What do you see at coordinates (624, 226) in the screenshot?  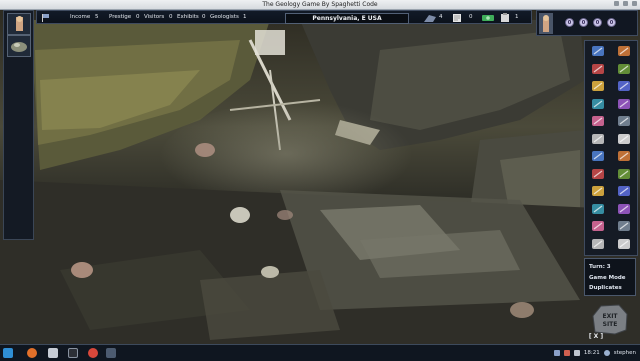 I see `ruler-icon` at bounding box center [624, 226].